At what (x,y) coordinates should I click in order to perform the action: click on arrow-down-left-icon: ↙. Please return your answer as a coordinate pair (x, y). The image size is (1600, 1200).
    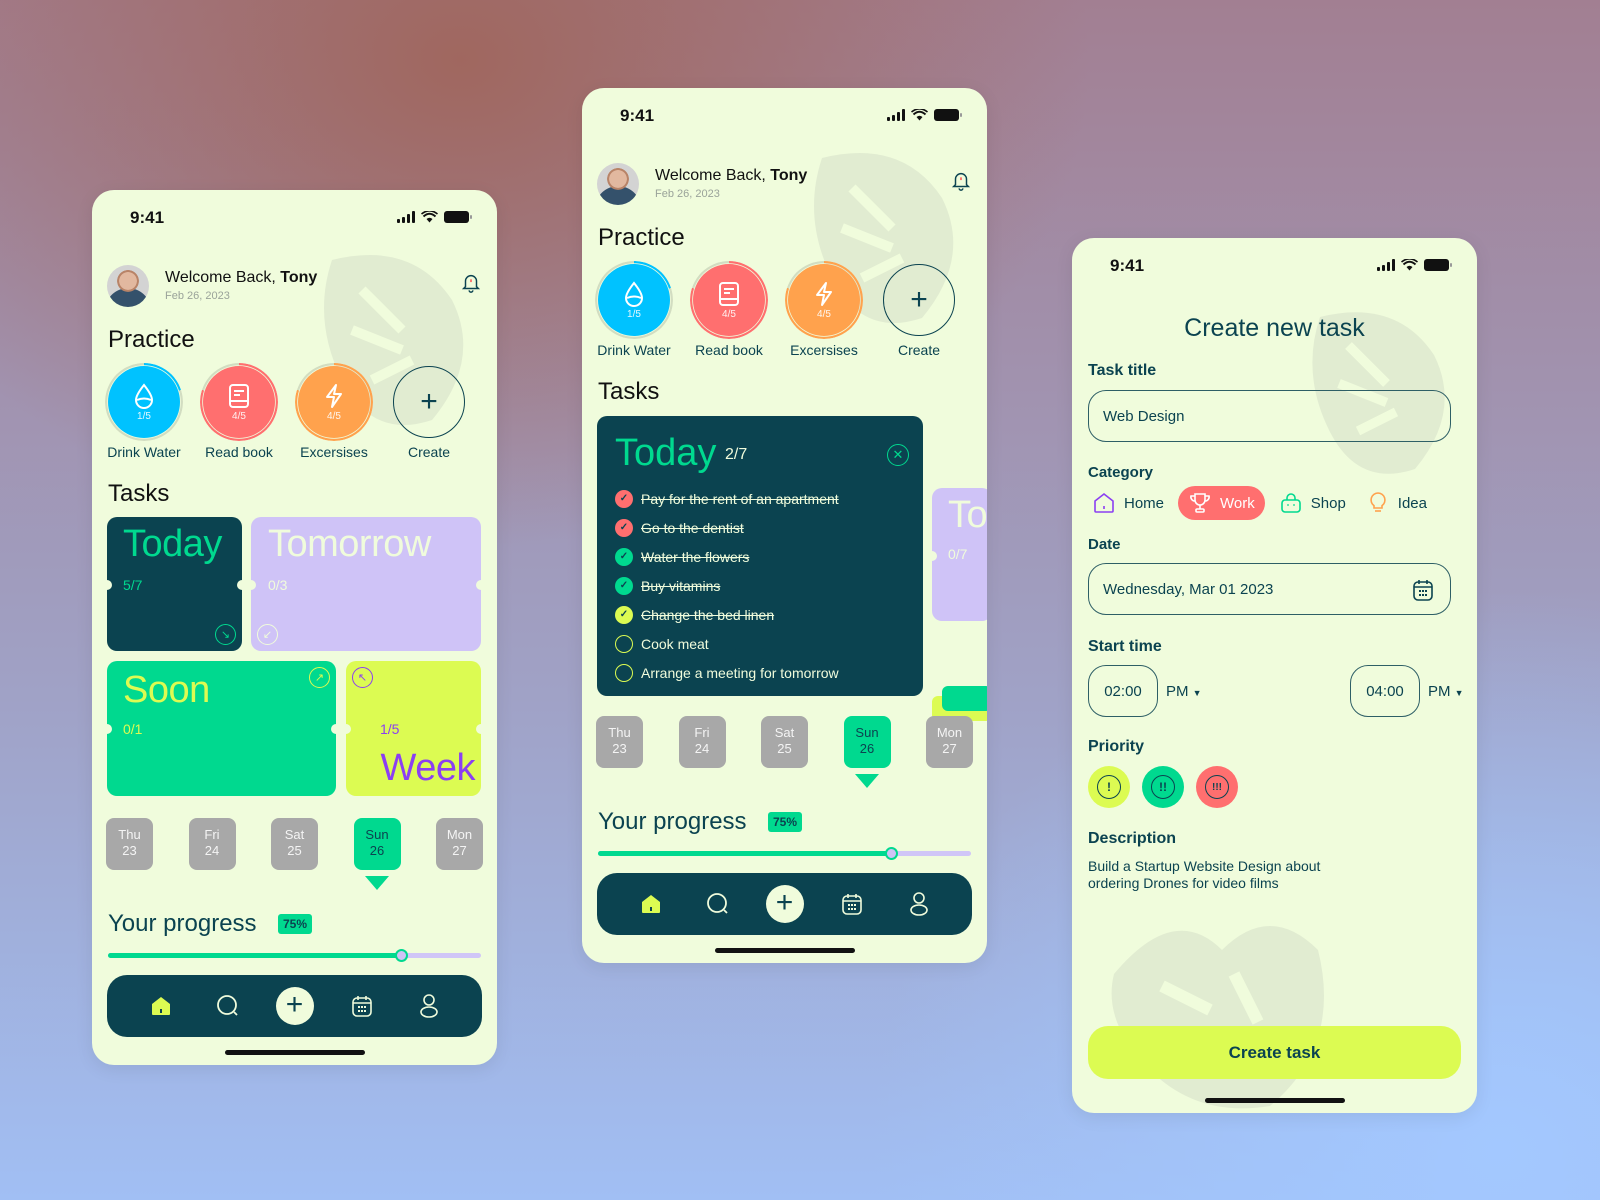
    Looking at the image, I should click on (267, 634).